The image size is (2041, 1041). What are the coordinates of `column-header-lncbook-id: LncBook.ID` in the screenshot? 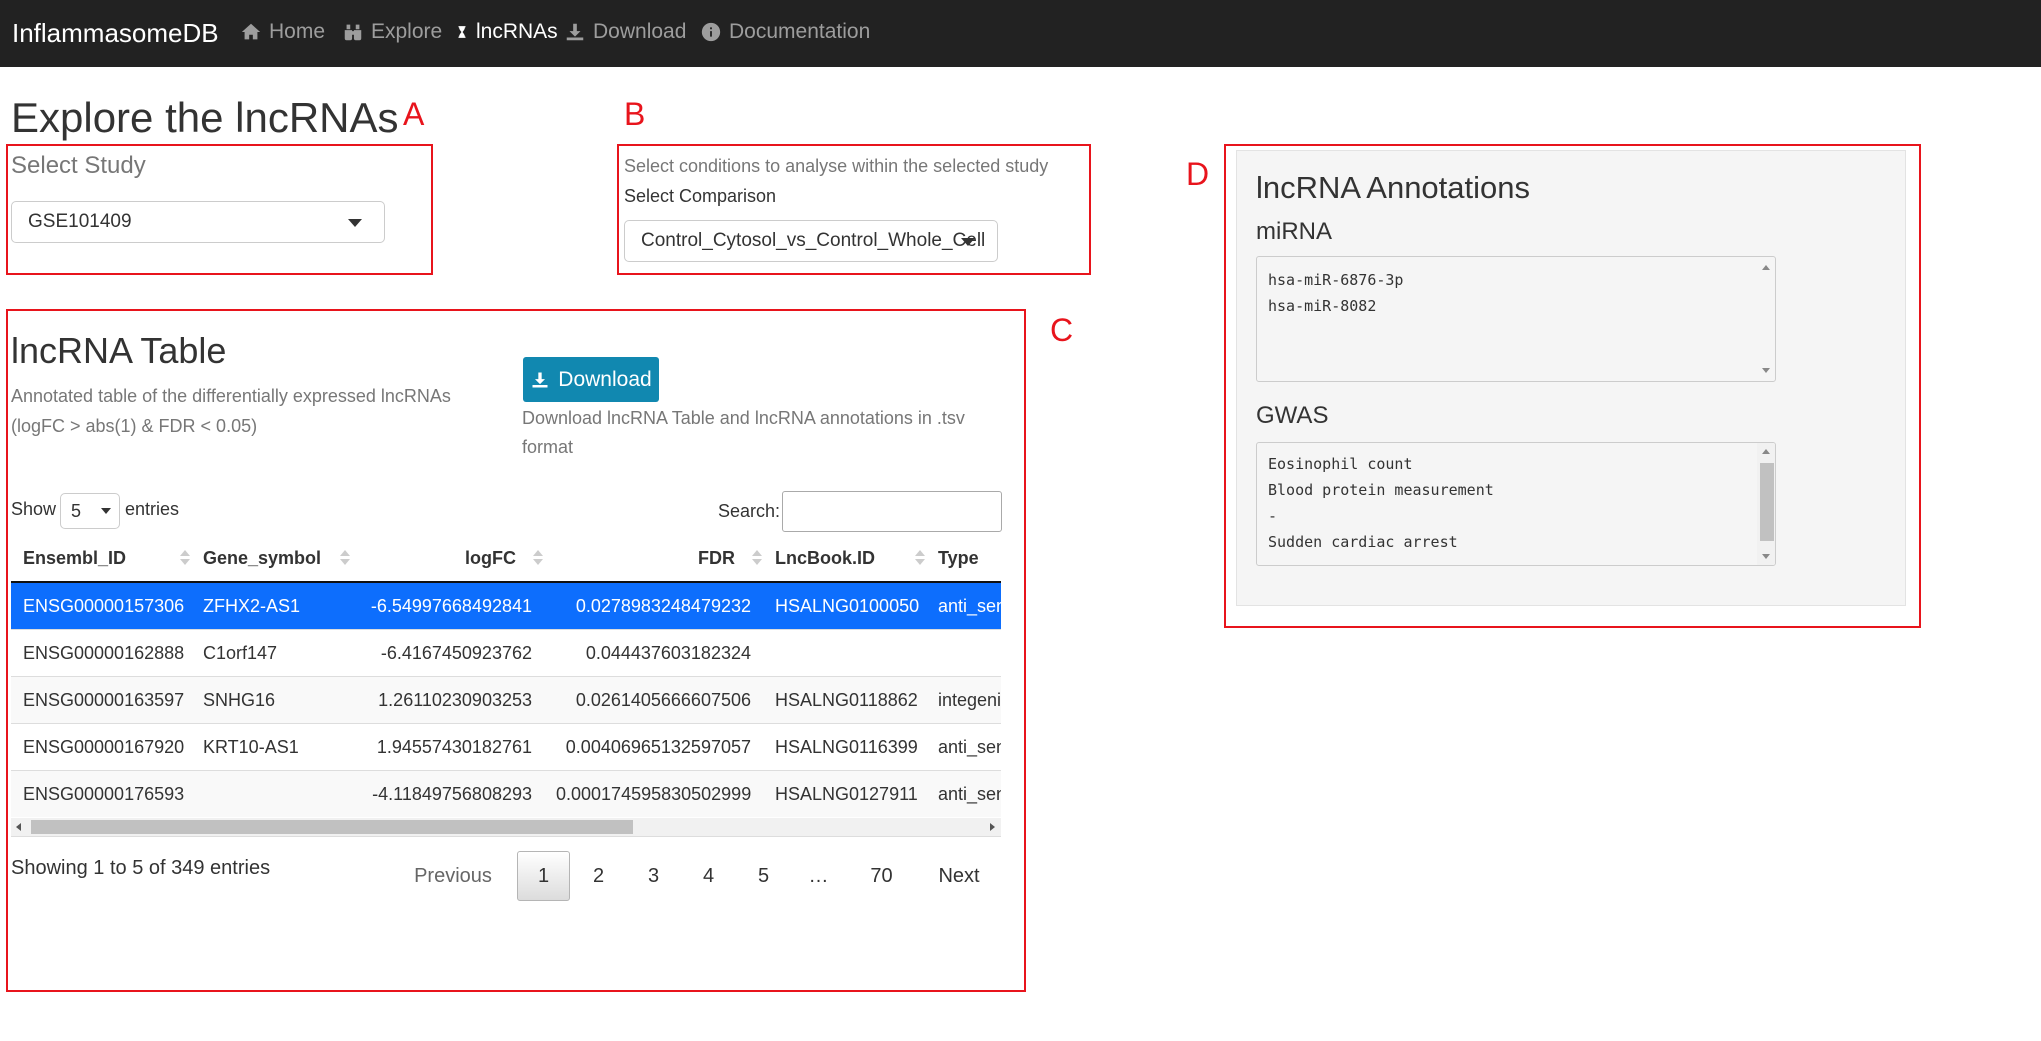 It's located at (844, 559).